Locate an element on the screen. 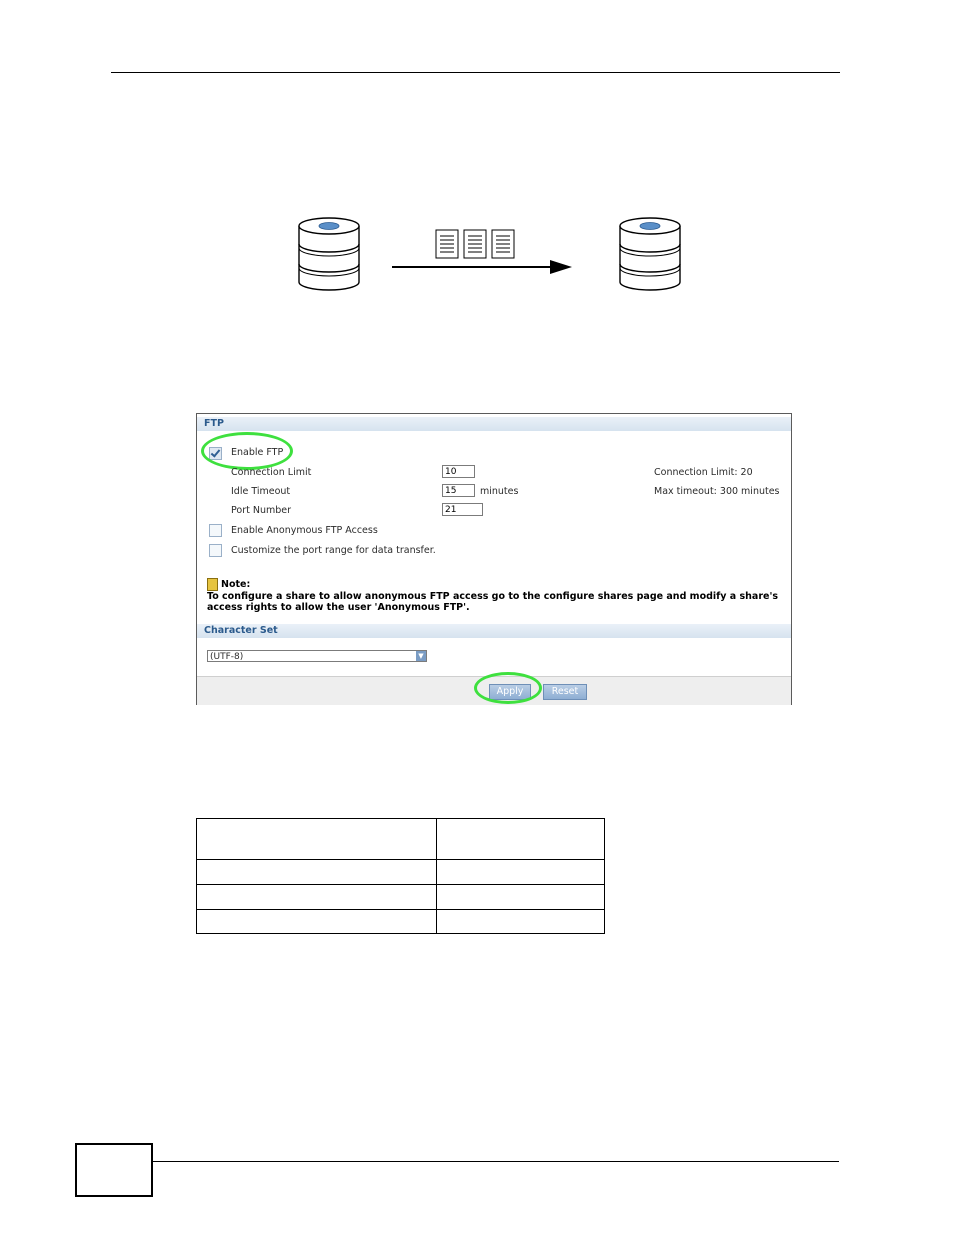 Image resolution: width=954 pixels, height=1235 pixels. idle-timeout-unit: minutes is located at coordinates (499, 491).